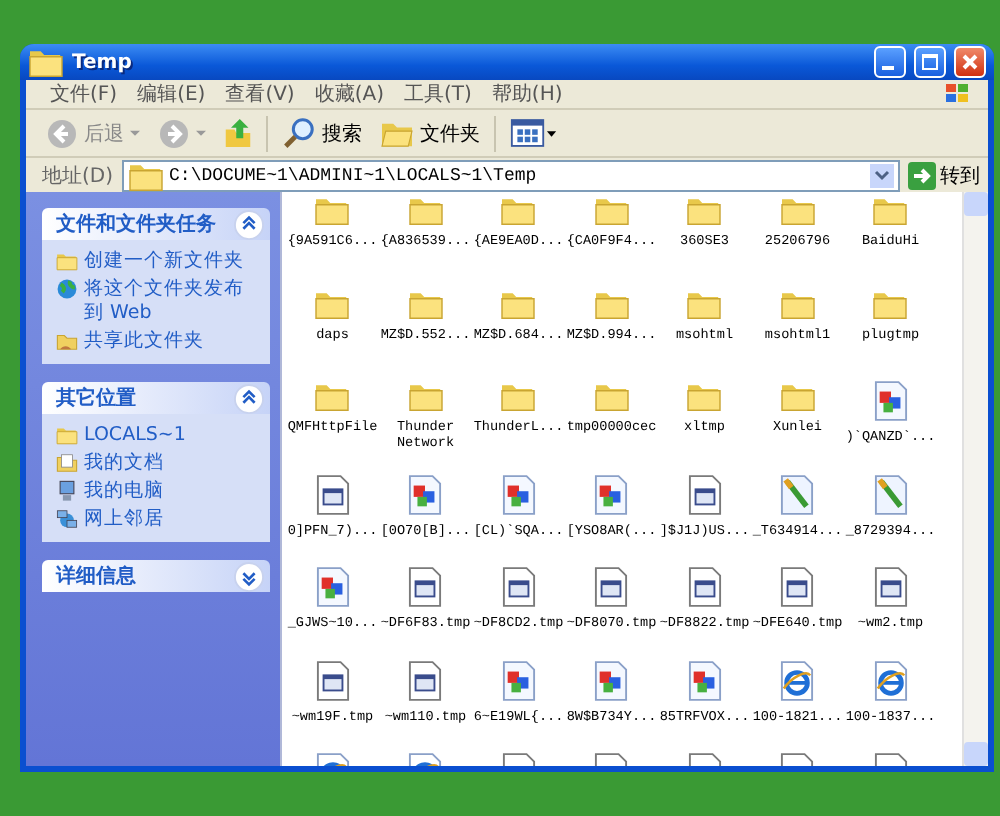  I want to click on up-folder-icon, so click(238, 133).